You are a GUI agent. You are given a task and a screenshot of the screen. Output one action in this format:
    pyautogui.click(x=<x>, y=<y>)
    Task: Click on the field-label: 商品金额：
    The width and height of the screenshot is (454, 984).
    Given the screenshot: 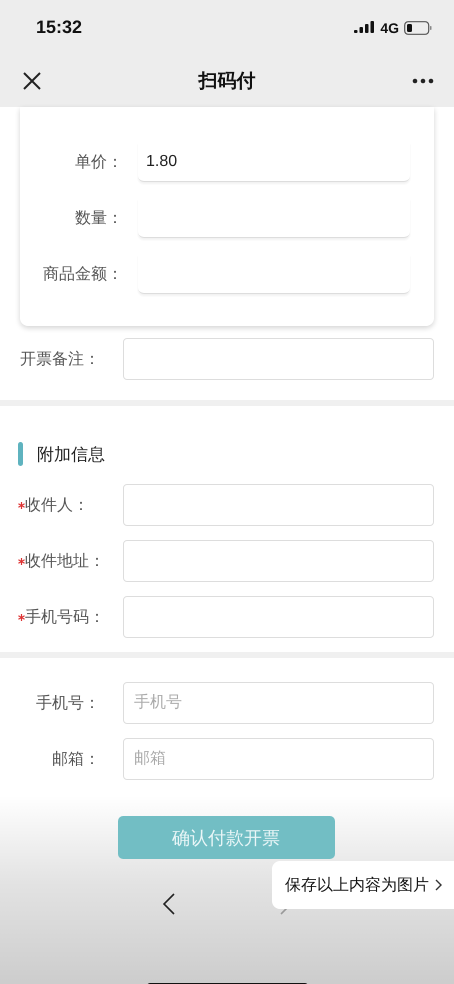 What is the action you would take?
    pyautogui.click(x=82, y=274)
    